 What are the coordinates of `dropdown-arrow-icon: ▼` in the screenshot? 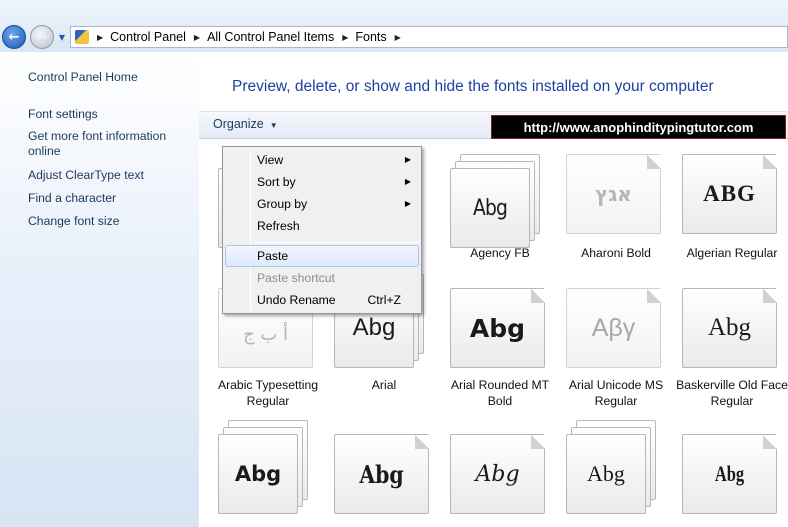 It's located at (273, 125).